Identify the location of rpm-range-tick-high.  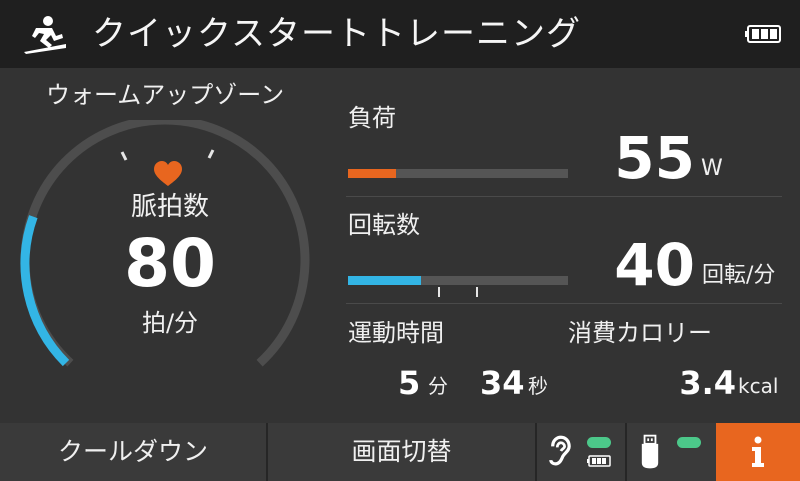
(477, 292).